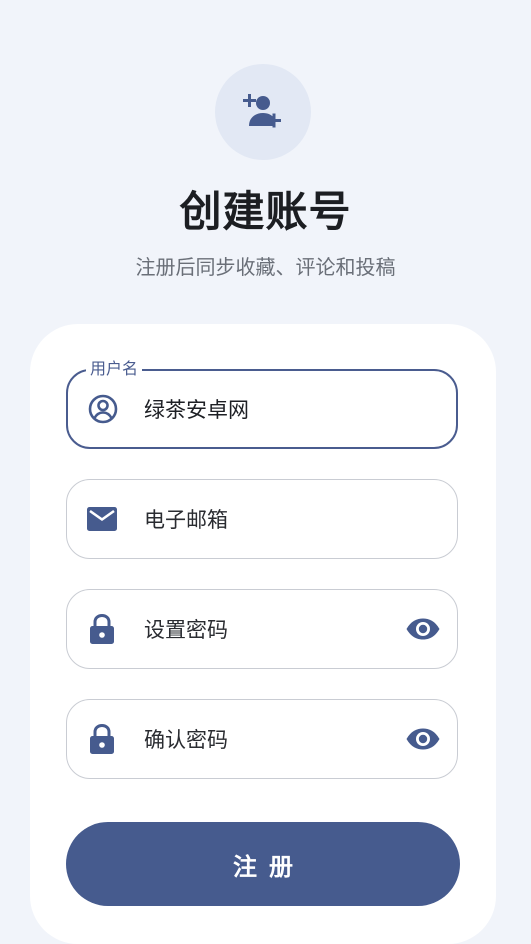 This screenshot has height=944, width=531. What do you see at coordinates (186, 519) in the screenshot?
I see `email-input: 电子邮箱` at bounding box center [186, 519].